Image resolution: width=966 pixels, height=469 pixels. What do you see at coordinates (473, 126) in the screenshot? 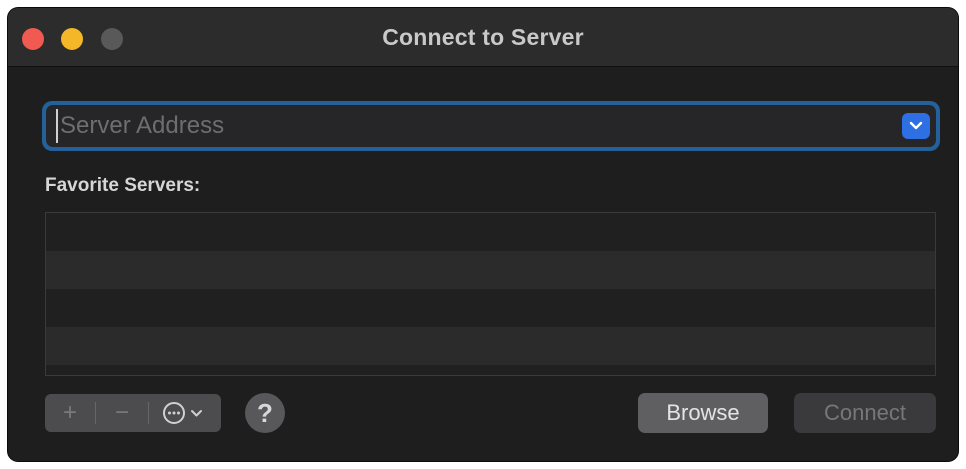
I see `server-address-input` at bounding box center [473, 126].